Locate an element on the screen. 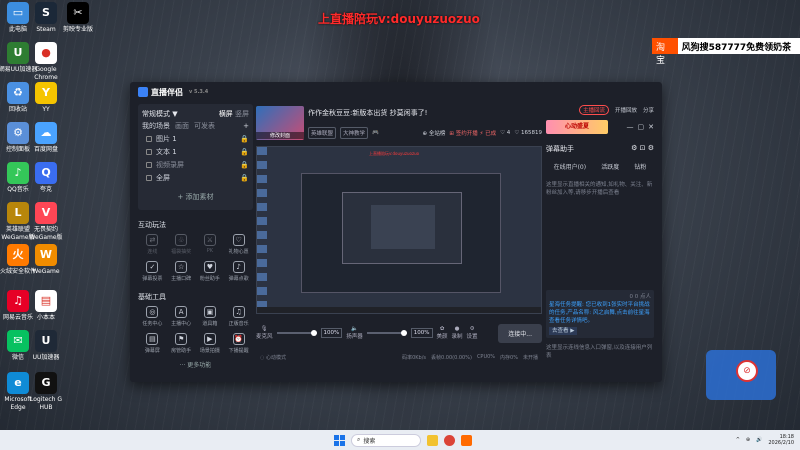  add-scene-icon: + is located at coordinates (246, 126).